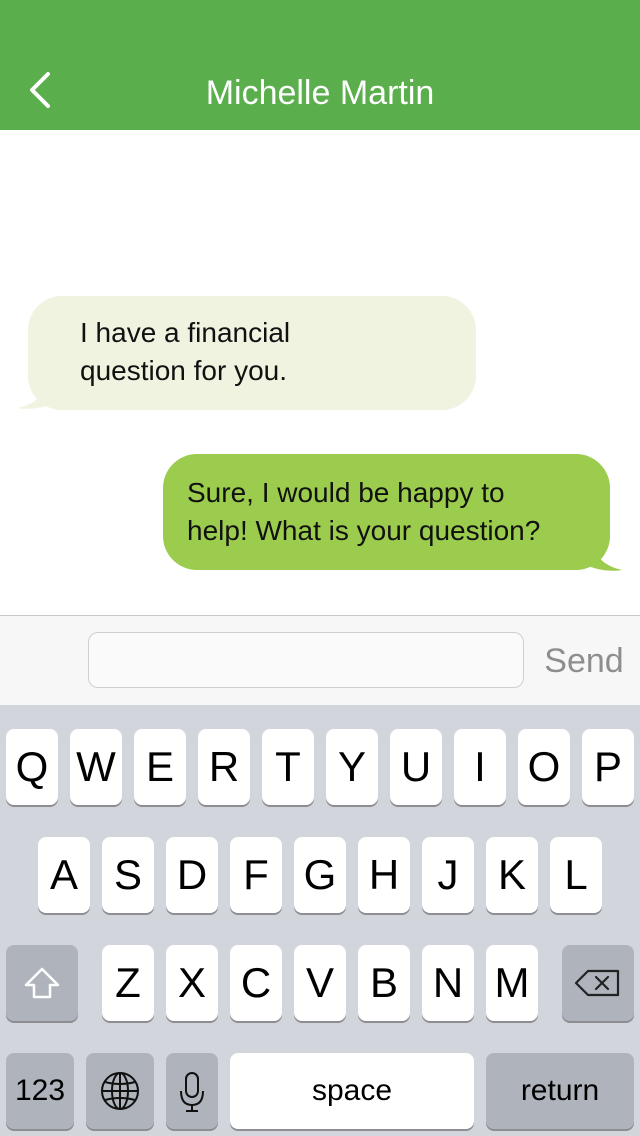  I want to click on key-e: E, so click(160, 767).